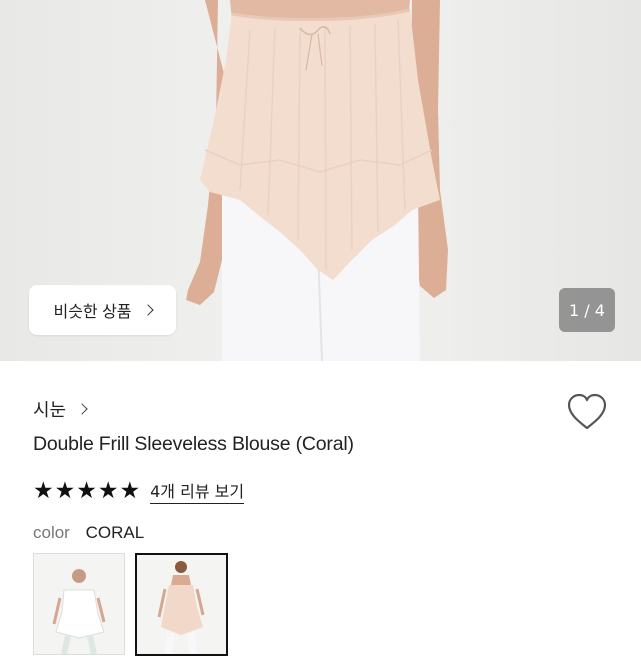 Image resolution: width=641 pixels, height=656 pixels. I want to click on brand-link: 시눈, so click(60, 409).